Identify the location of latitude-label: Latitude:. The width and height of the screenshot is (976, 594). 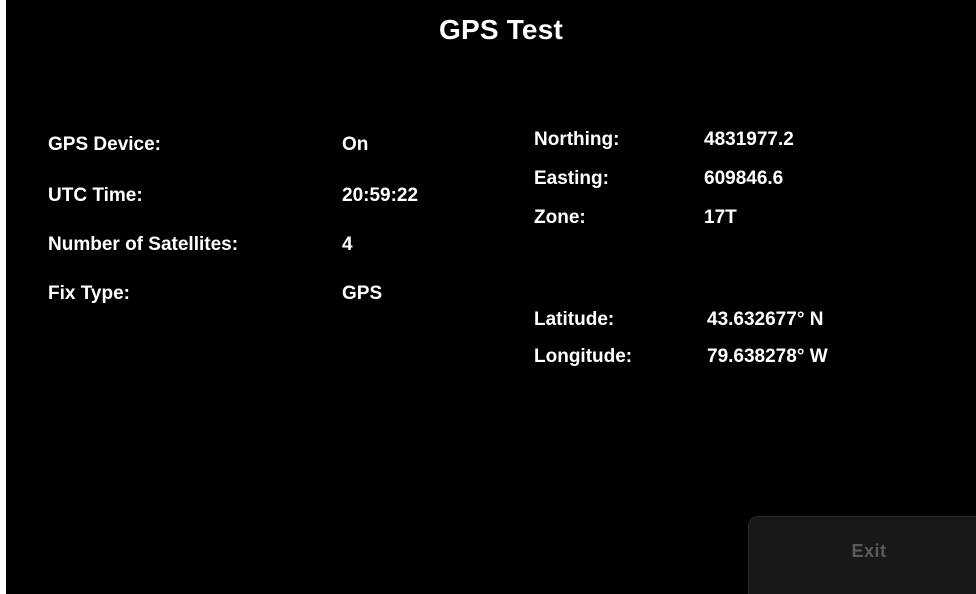
(574, 319).